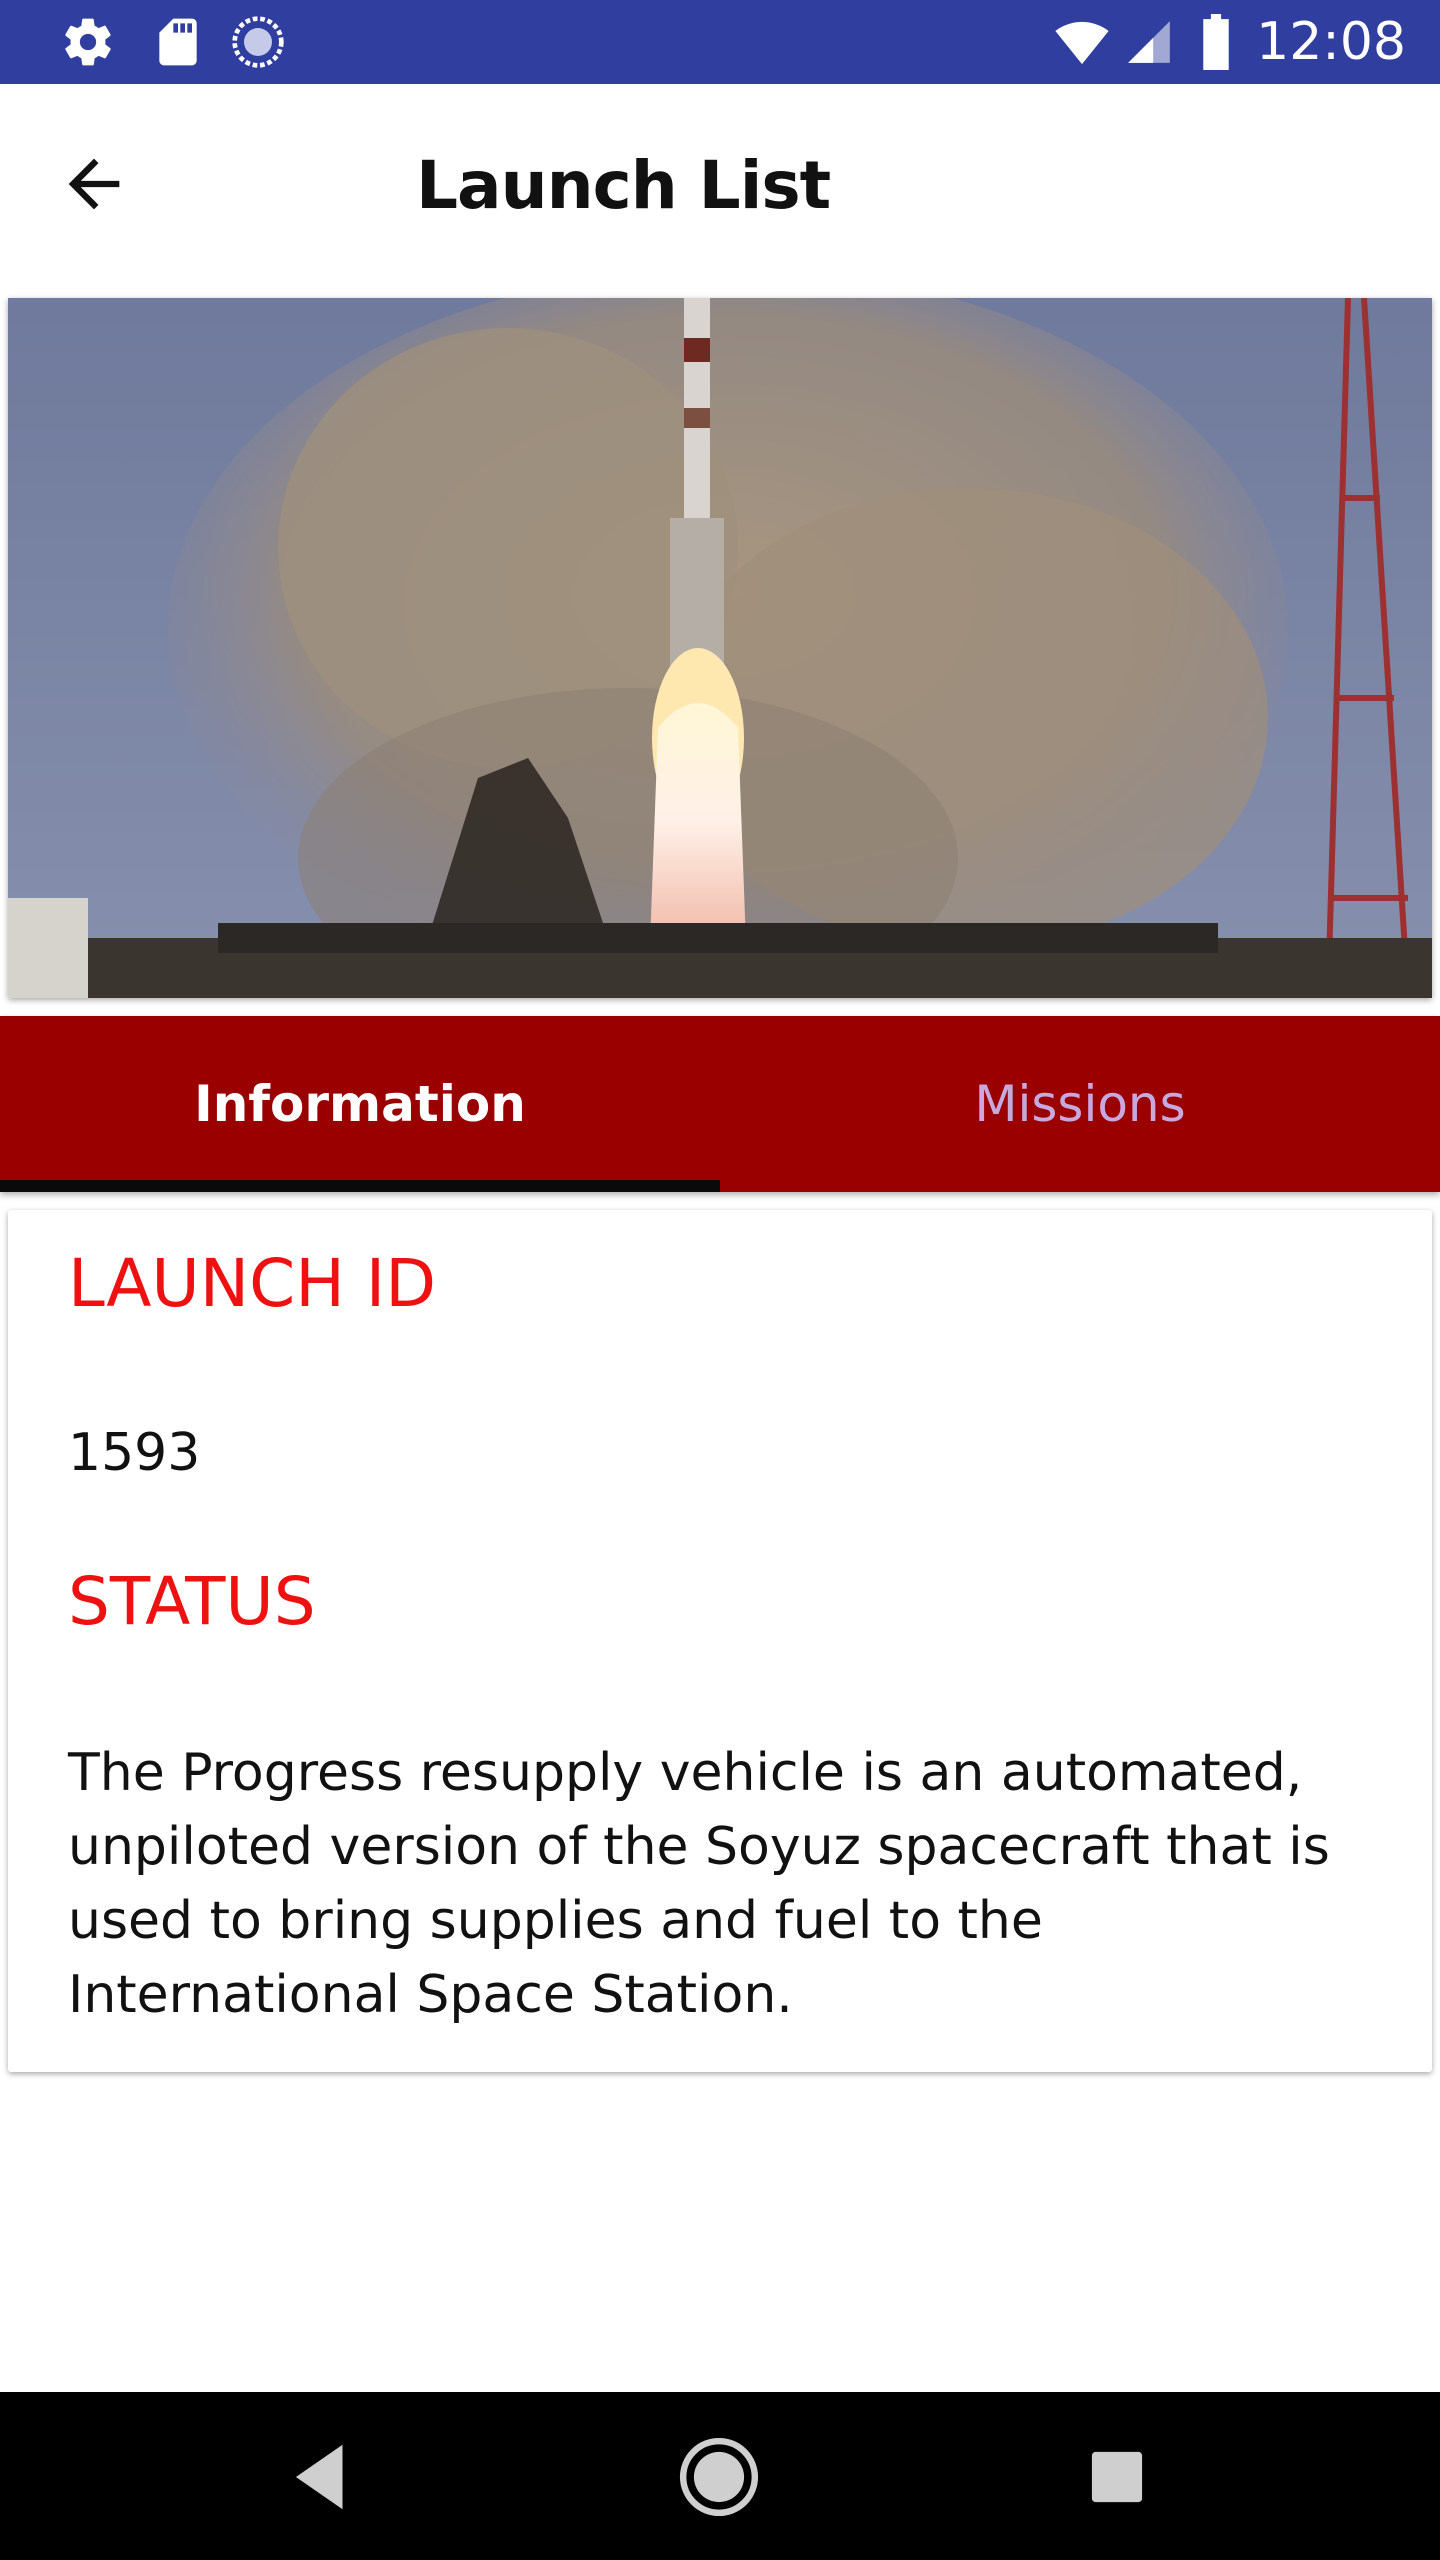  Describe the element at coordinates (360, 1186) in the screenshot. I see `tab-indicator` at that location.